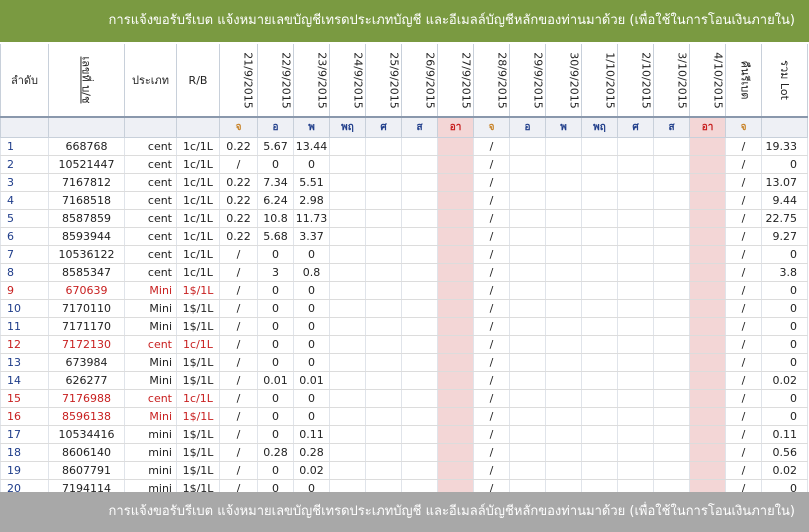 This screenshot has width=809, height=532. I want to click on account-number: 7167812, so click(86, 182).